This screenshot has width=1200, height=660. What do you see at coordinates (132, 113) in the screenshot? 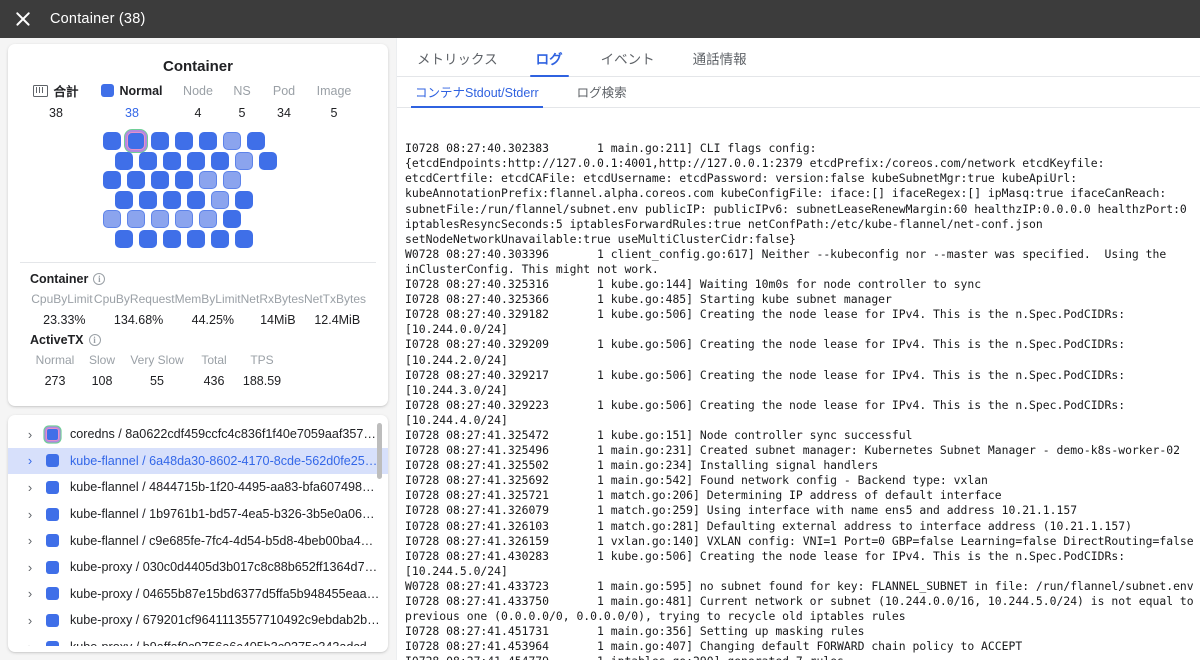
I see `legend-normal-value: 38` at bounding box center [132, 113].